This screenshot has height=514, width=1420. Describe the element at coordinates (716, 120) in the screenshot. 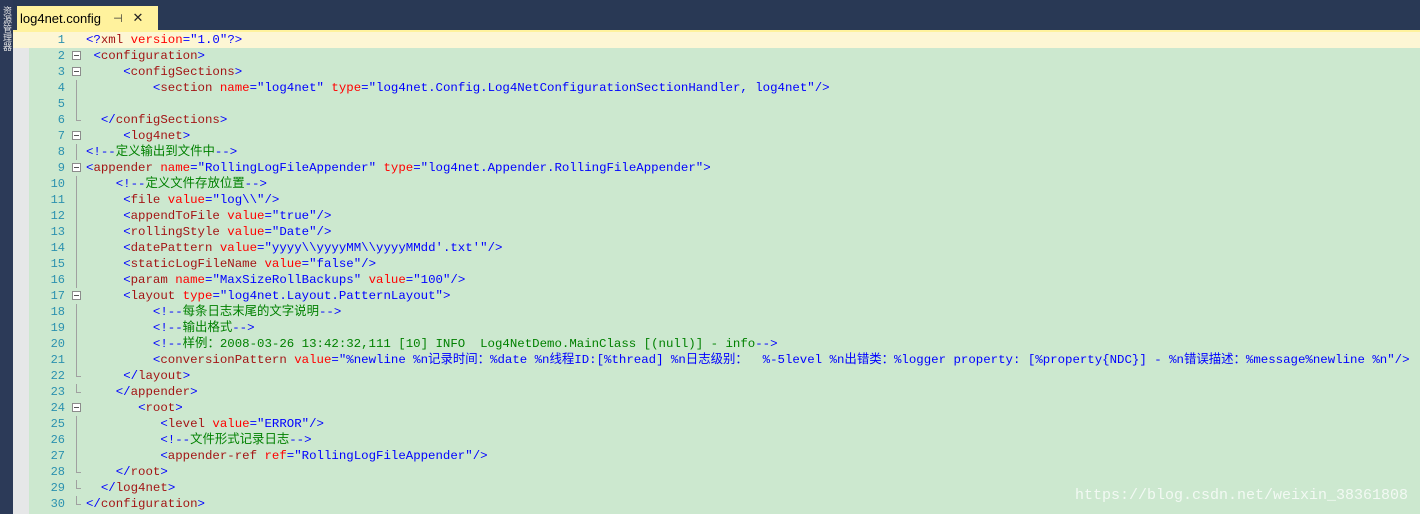

I see `code-line: 6 </configSections>` at that location.